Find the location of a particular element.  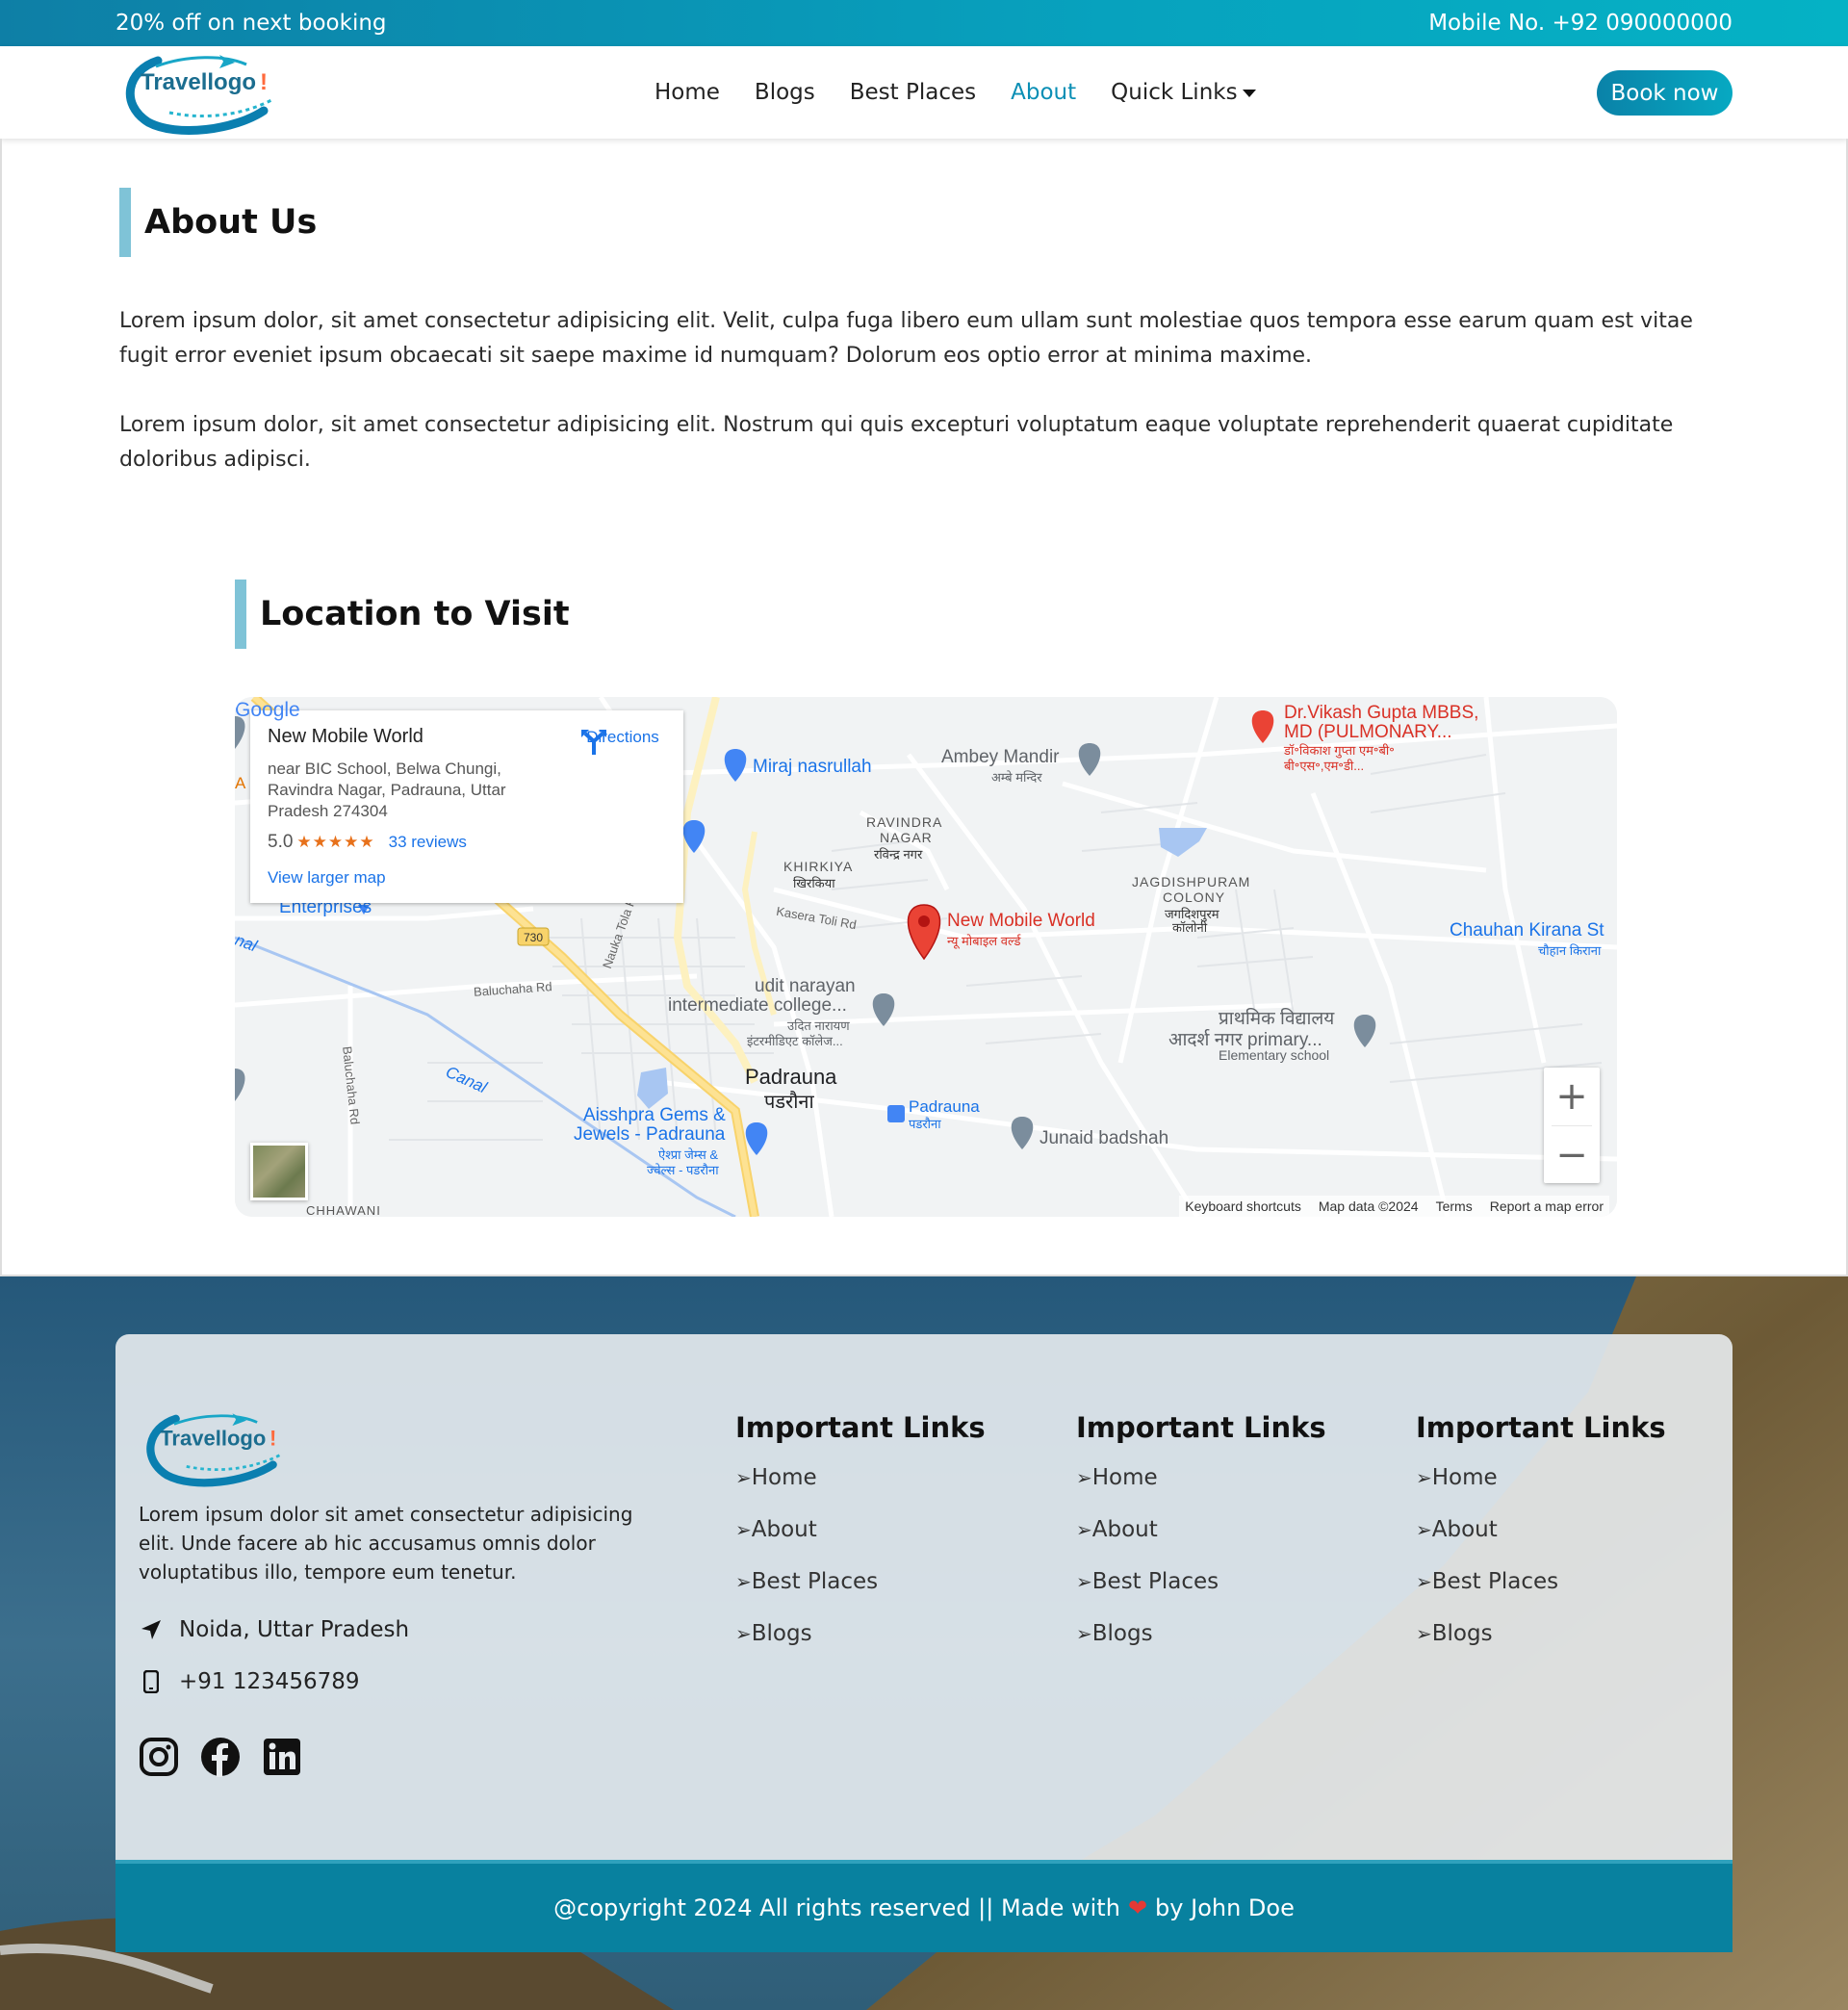

zoom-controls: + − is located at coordinates (1572, 1126).